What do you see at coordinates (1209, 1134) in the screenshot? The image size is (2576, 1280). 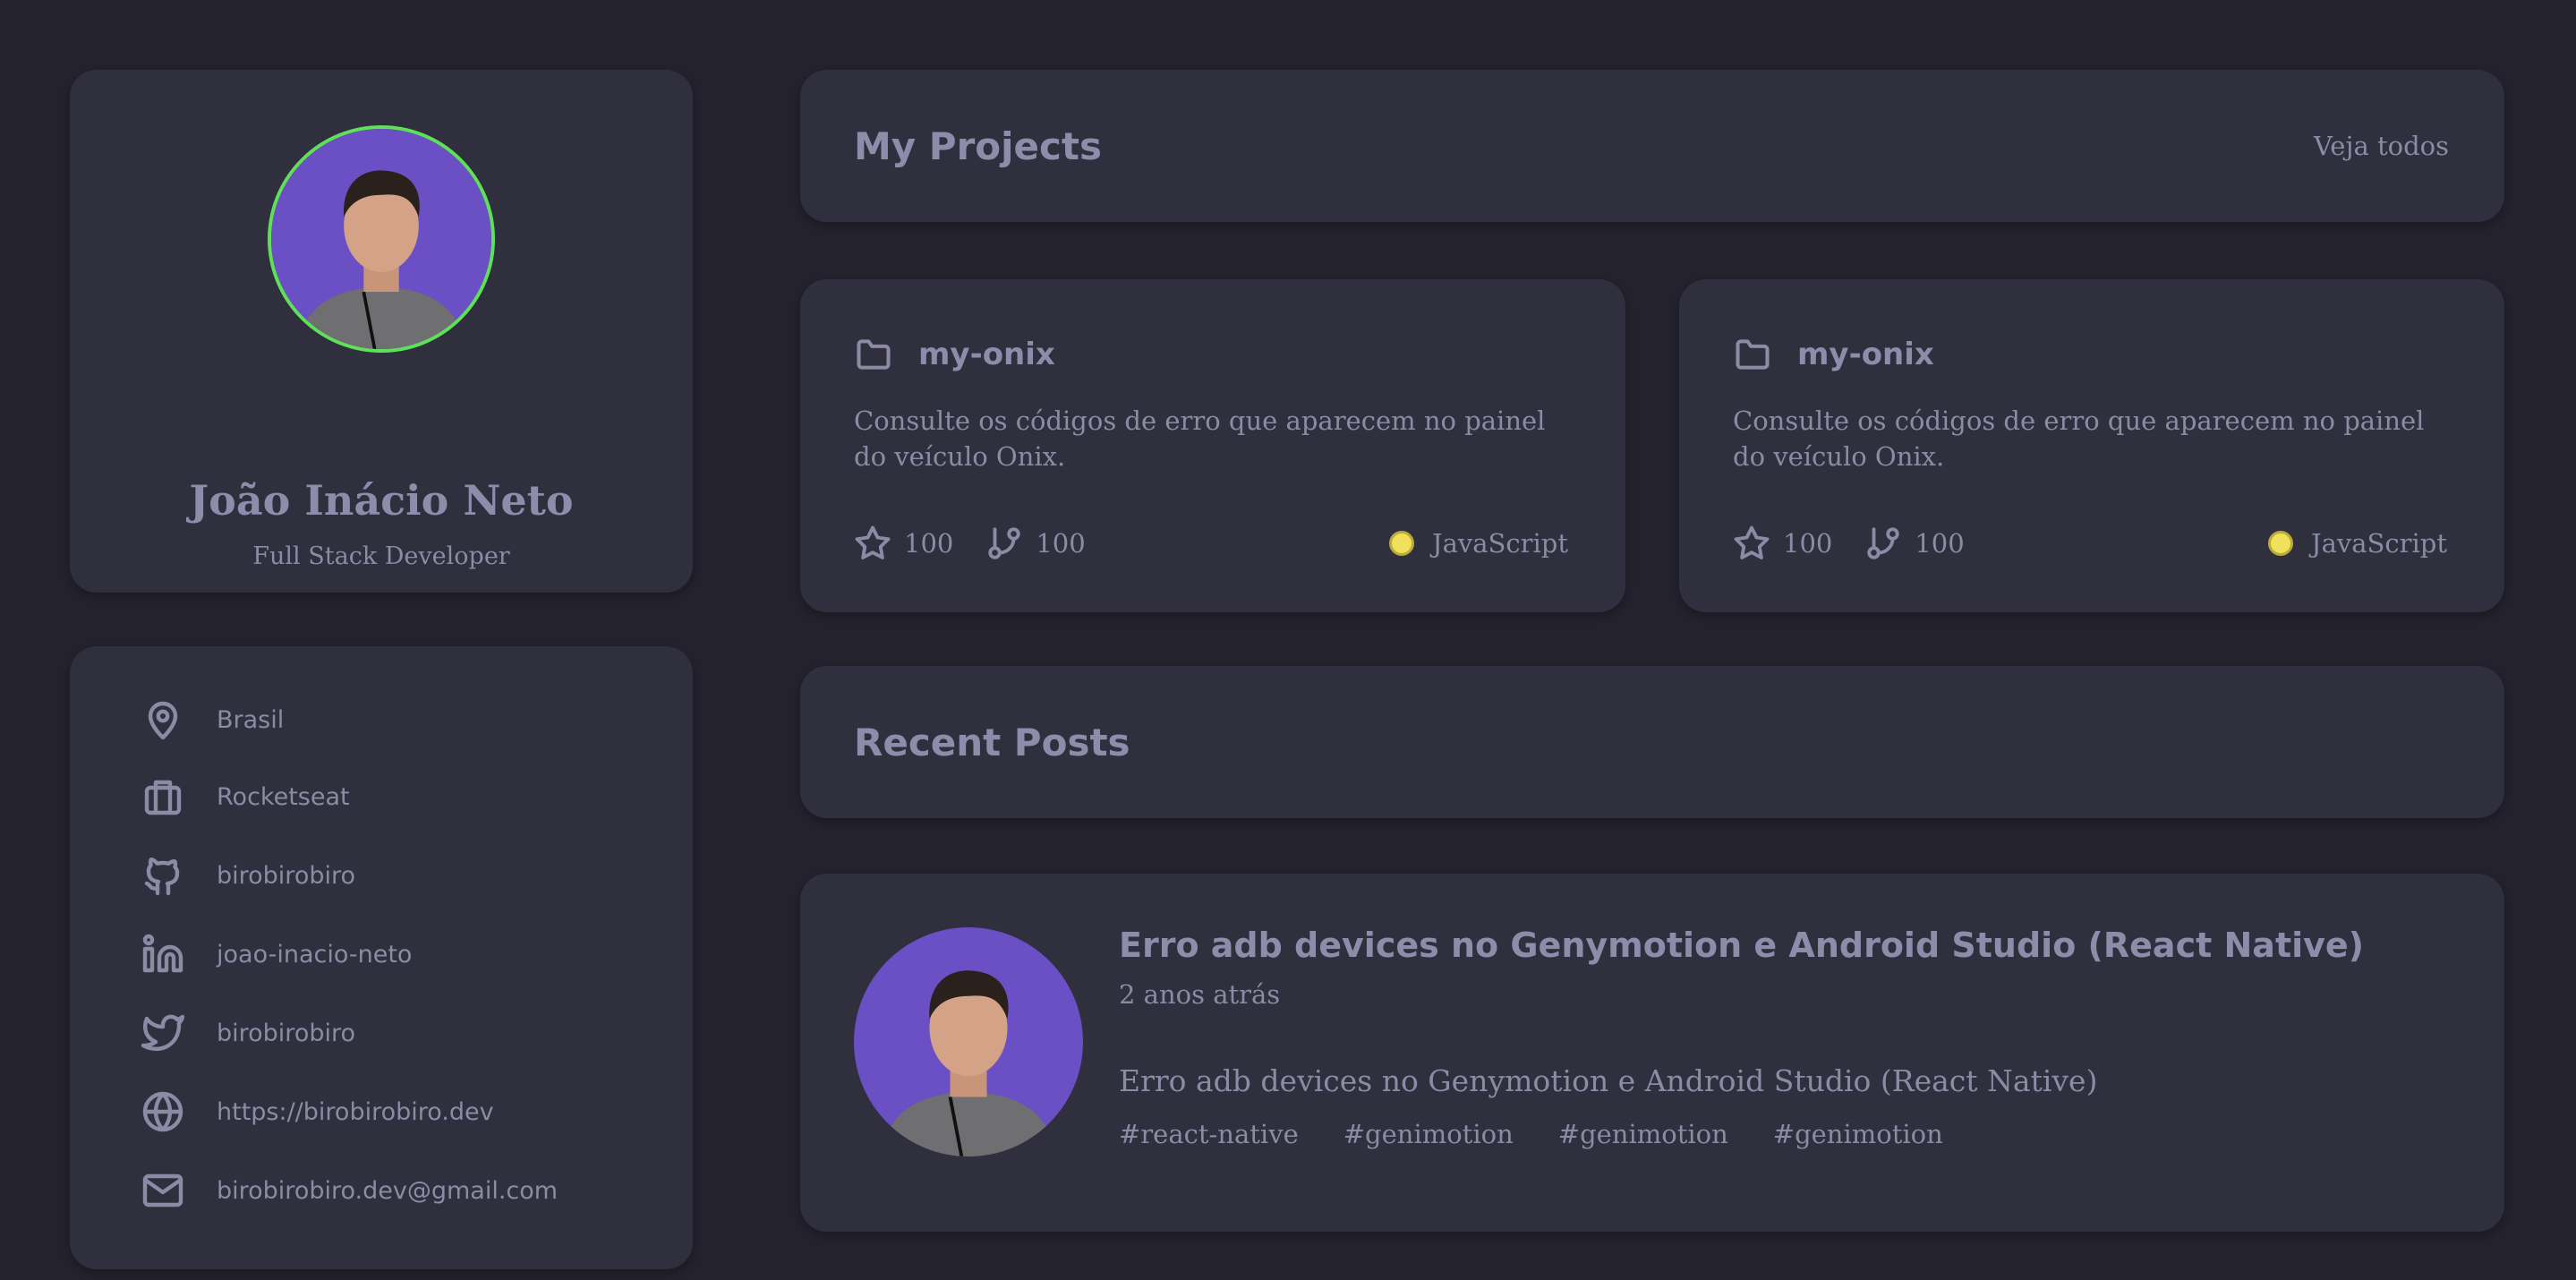 I see `post-tag: #react-native` at bounding box center [1209, 1134].